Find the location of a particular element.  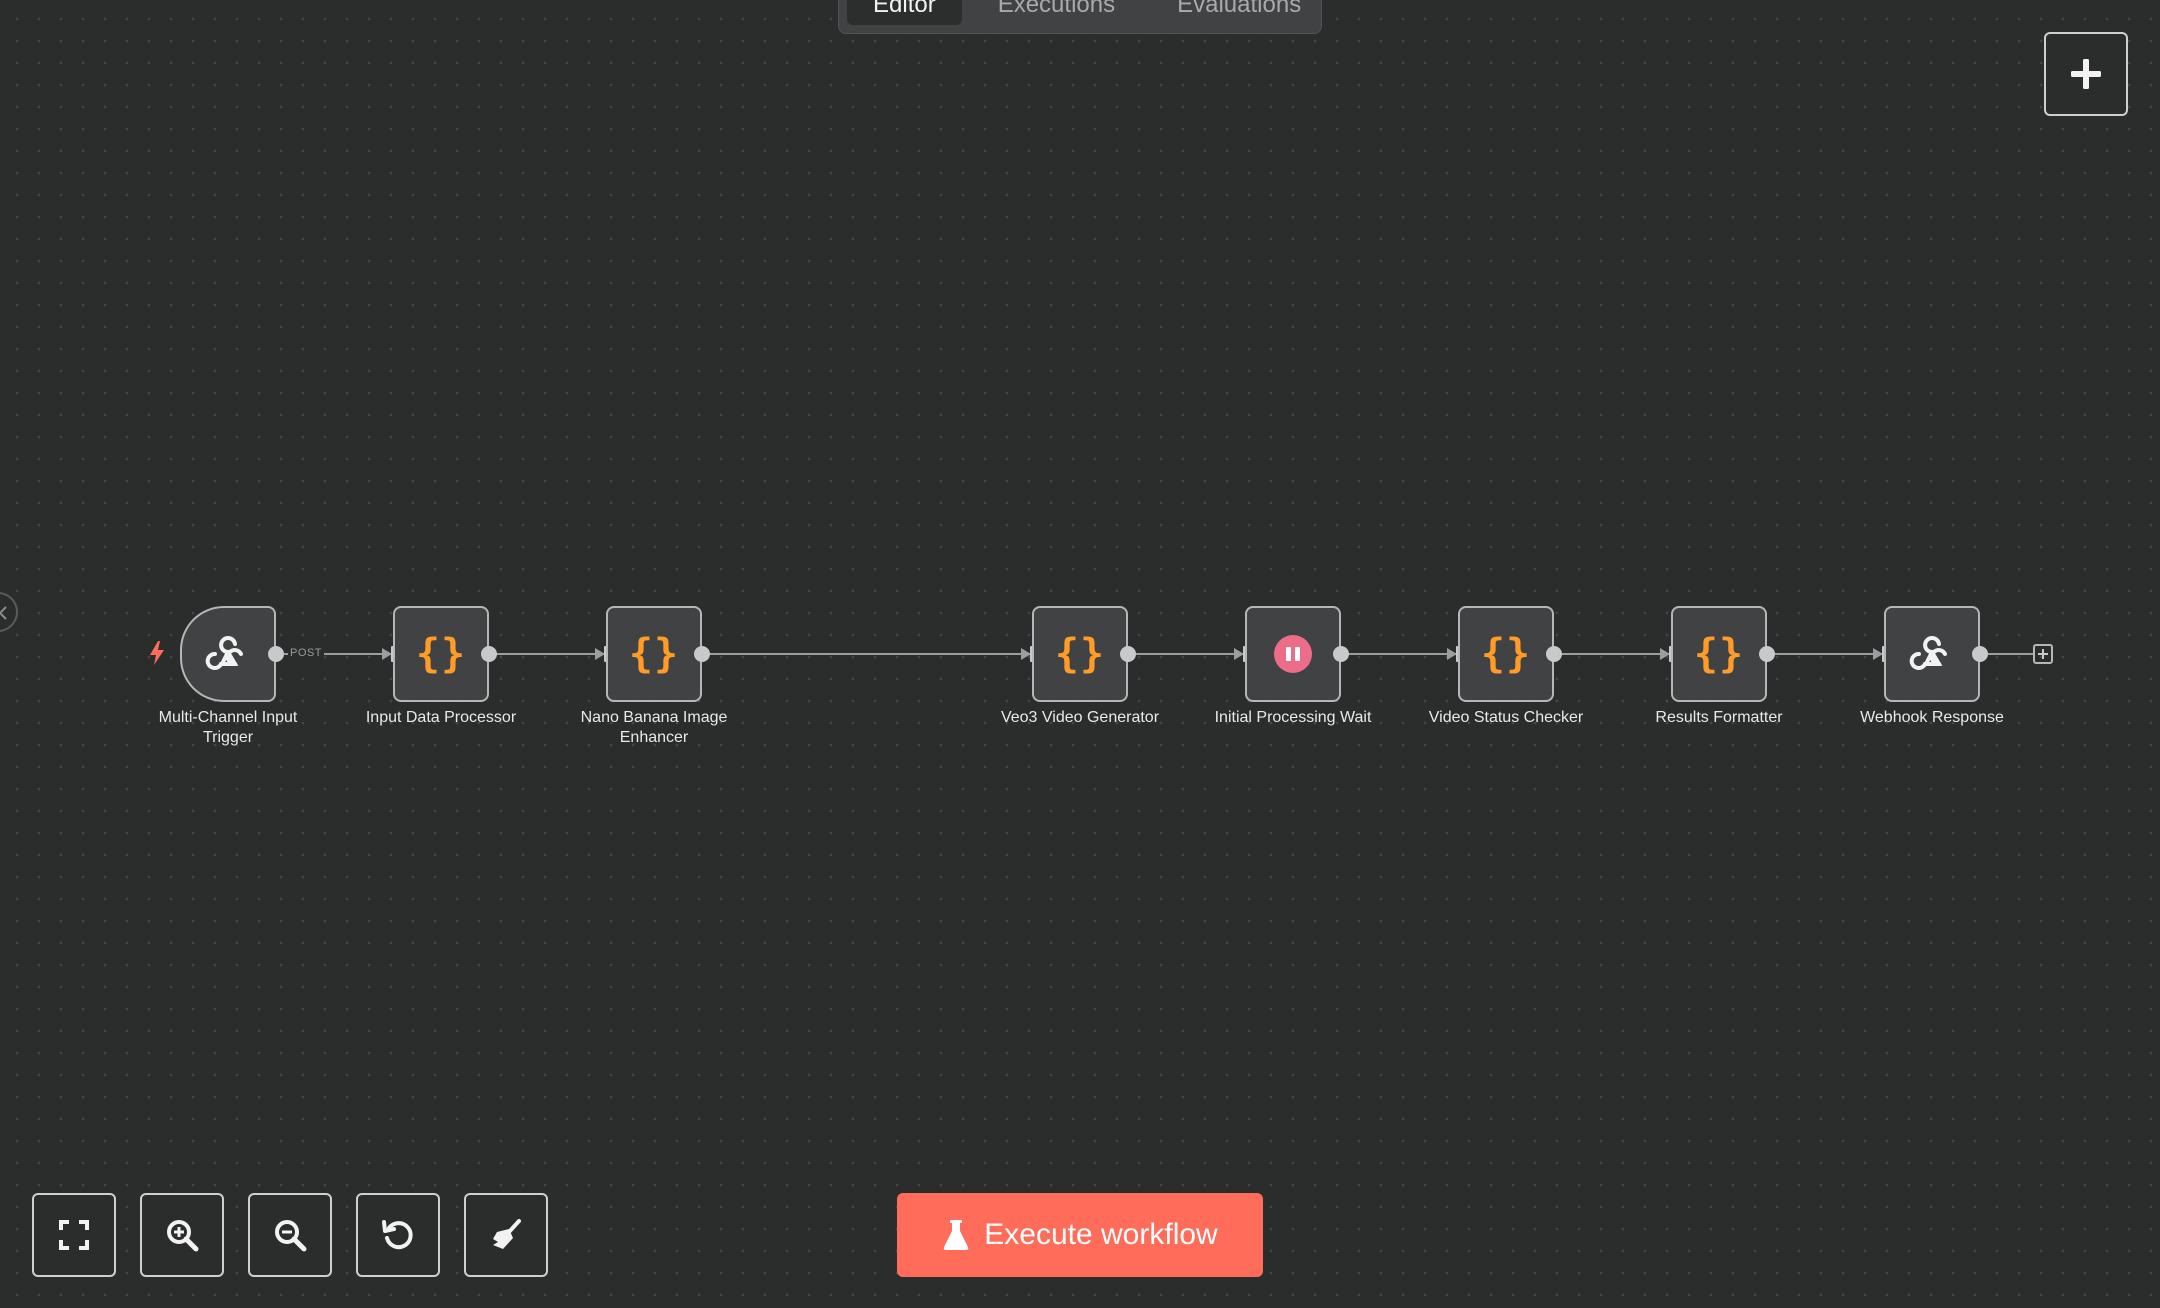

node-video-status-checker: {} is located at coordinates (1506, 654).